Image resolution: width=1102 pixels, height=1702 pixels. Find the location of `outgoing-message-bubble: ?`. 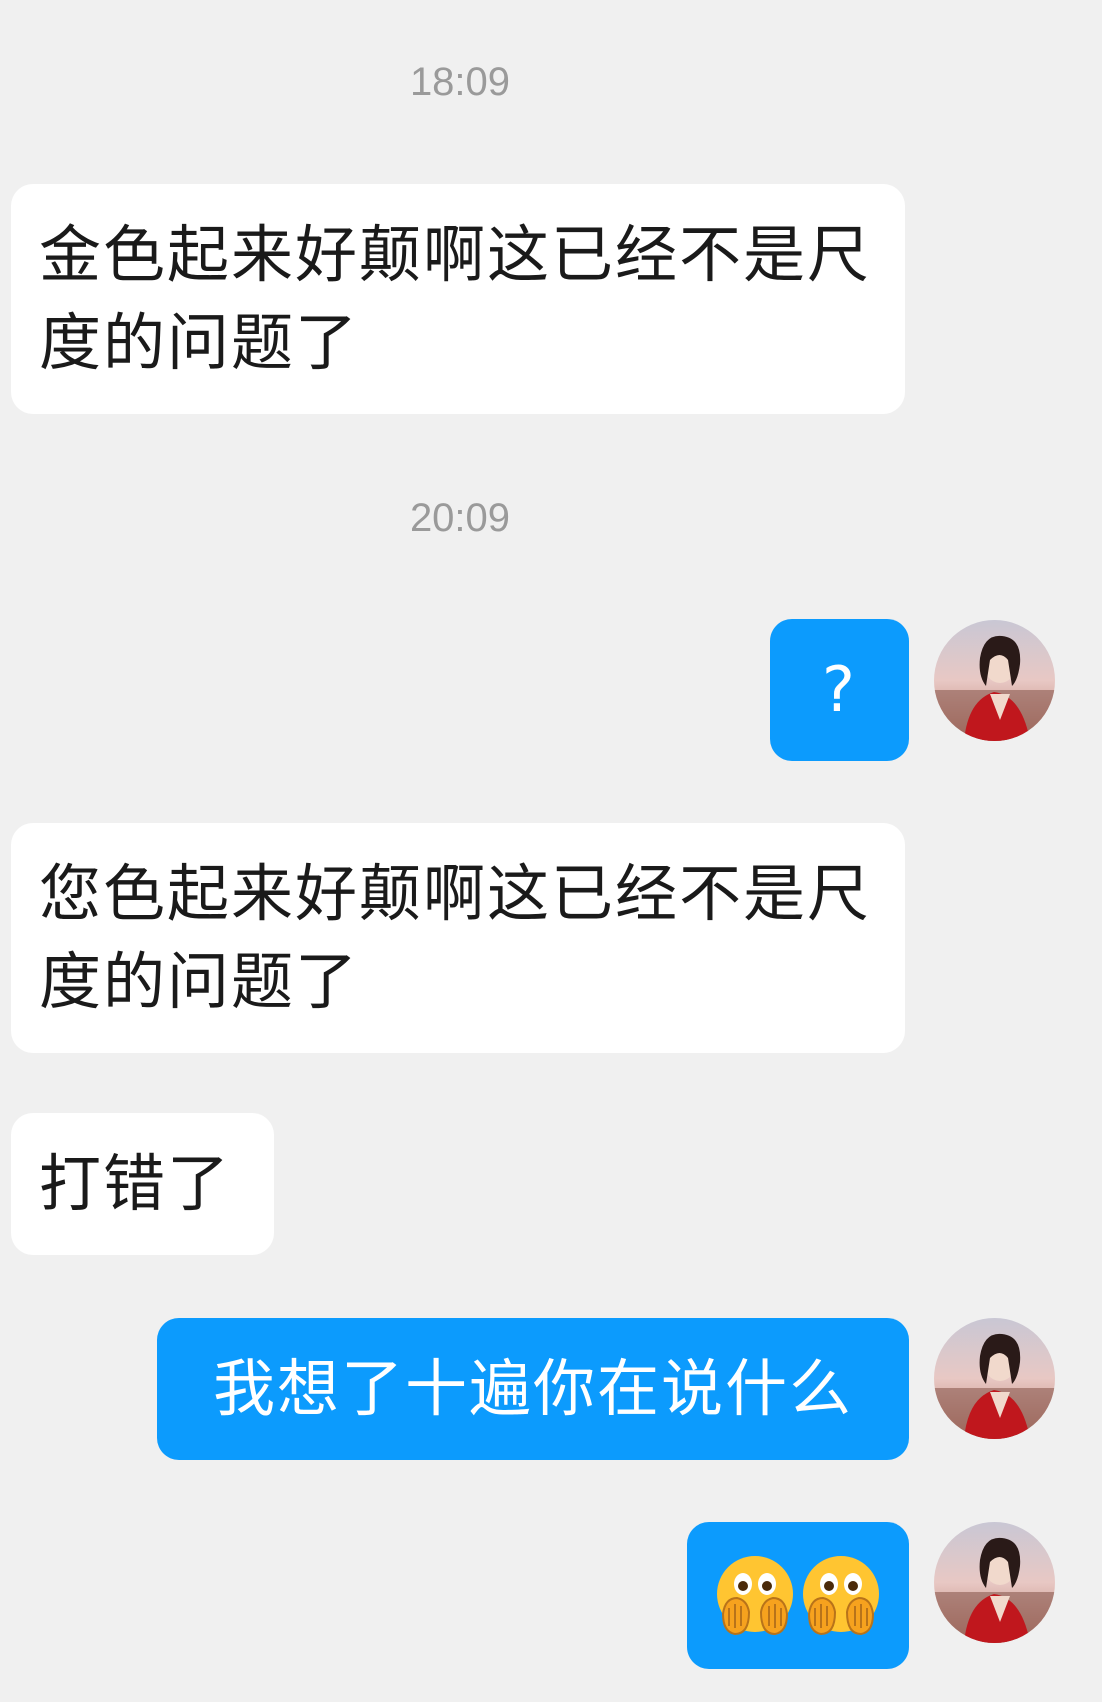

outgoing-message-bubble: ? is located at coordinates (839, 690).